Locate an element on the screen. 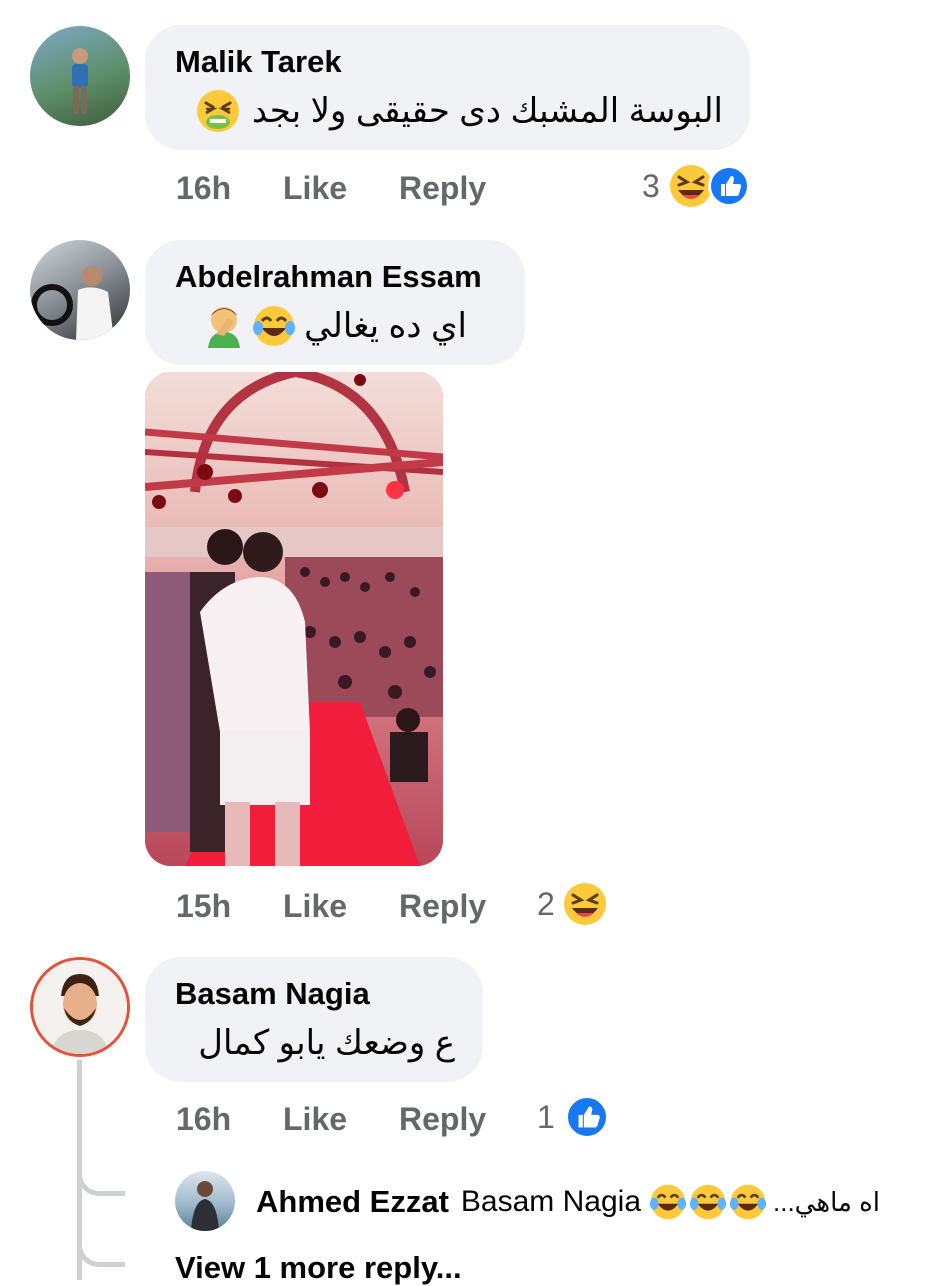 This screenshot has height=1286, width=935. reply-emojis is located at coordinates (708, 1202).